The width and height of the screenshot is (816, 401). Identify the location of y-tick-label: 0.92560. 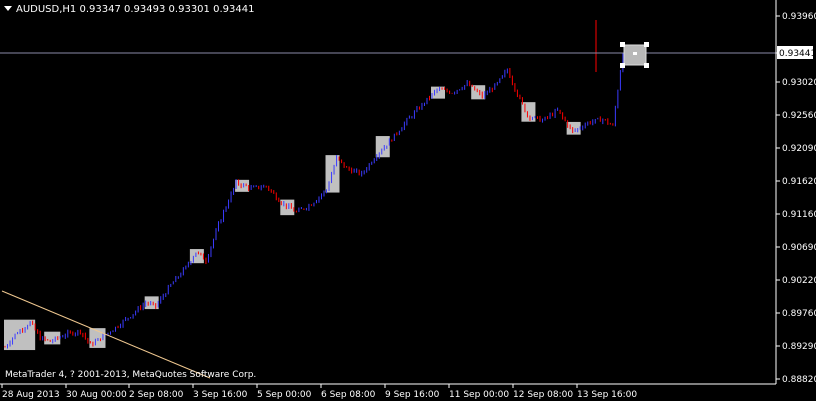
(799, 116).